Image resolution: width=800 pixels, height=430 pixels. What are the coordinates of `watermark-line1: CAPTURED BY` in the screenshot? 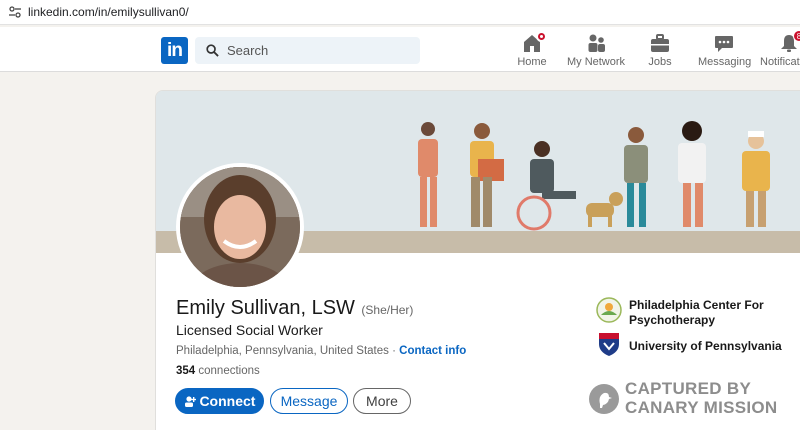 It's located at (688, 388).